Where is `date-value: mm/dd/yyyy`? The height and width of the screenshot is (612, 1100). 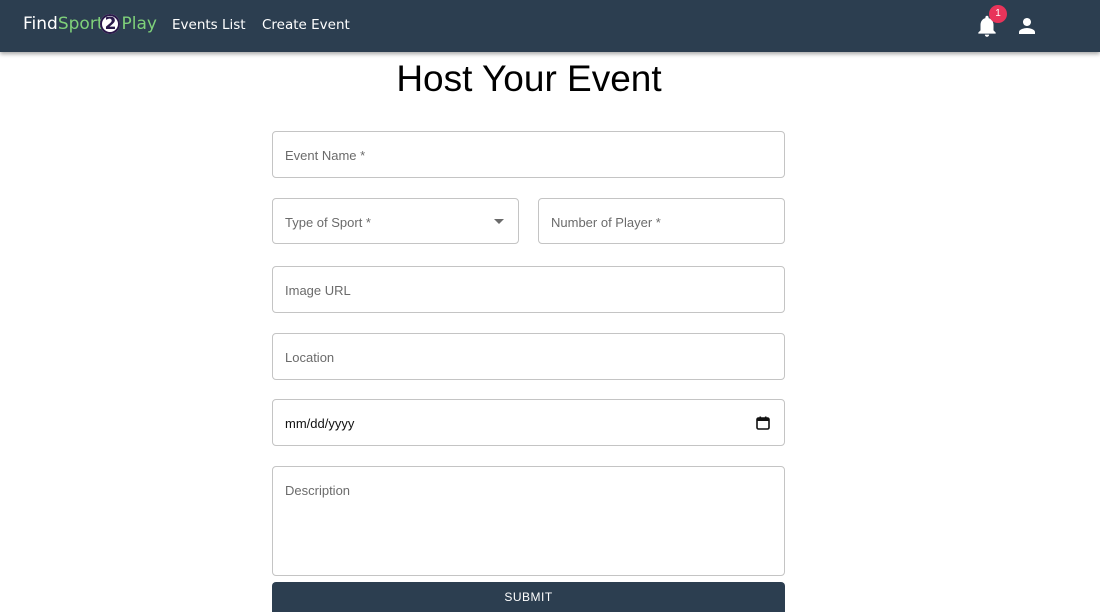
date-value: mm/dd/yyyy is located at coordinates (320, 423).